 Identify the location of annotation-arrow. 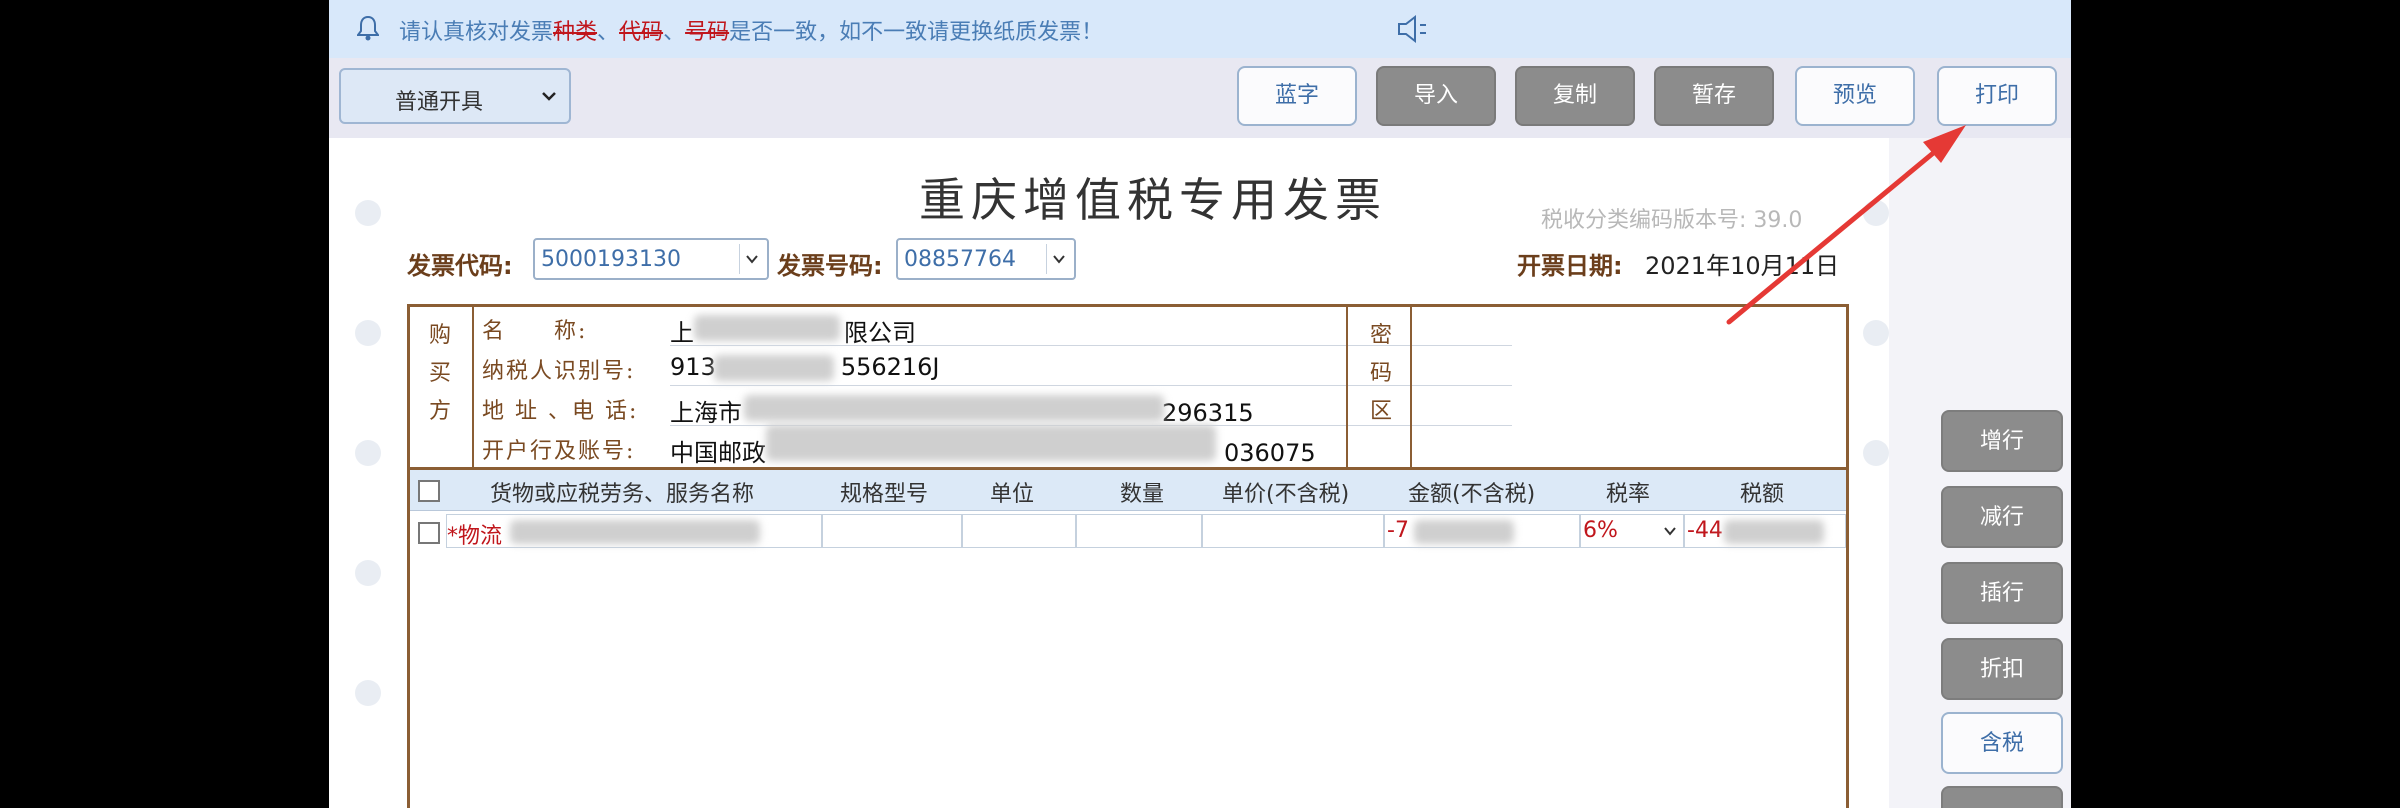
(1846, 225).